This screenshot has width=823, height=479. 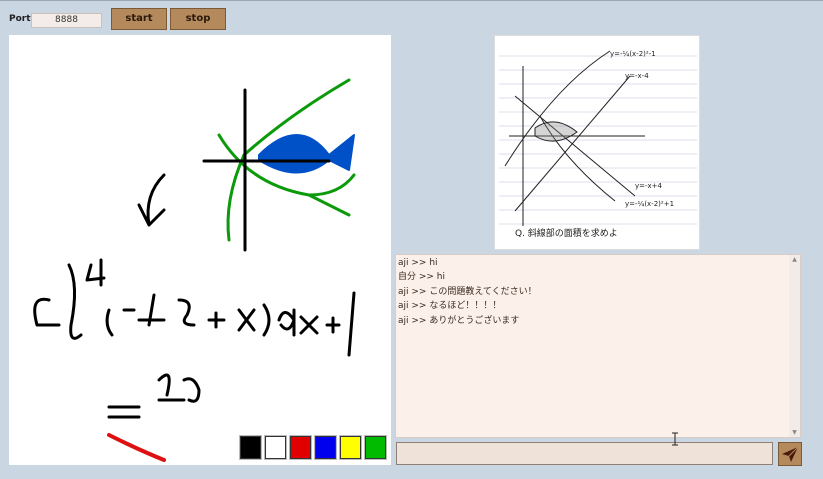 What do you see at coordinates (566, 233) in the screenshot?
I see `question-text: Q. 斜線部の面積を求めよ` at bounding box center [566, 233].